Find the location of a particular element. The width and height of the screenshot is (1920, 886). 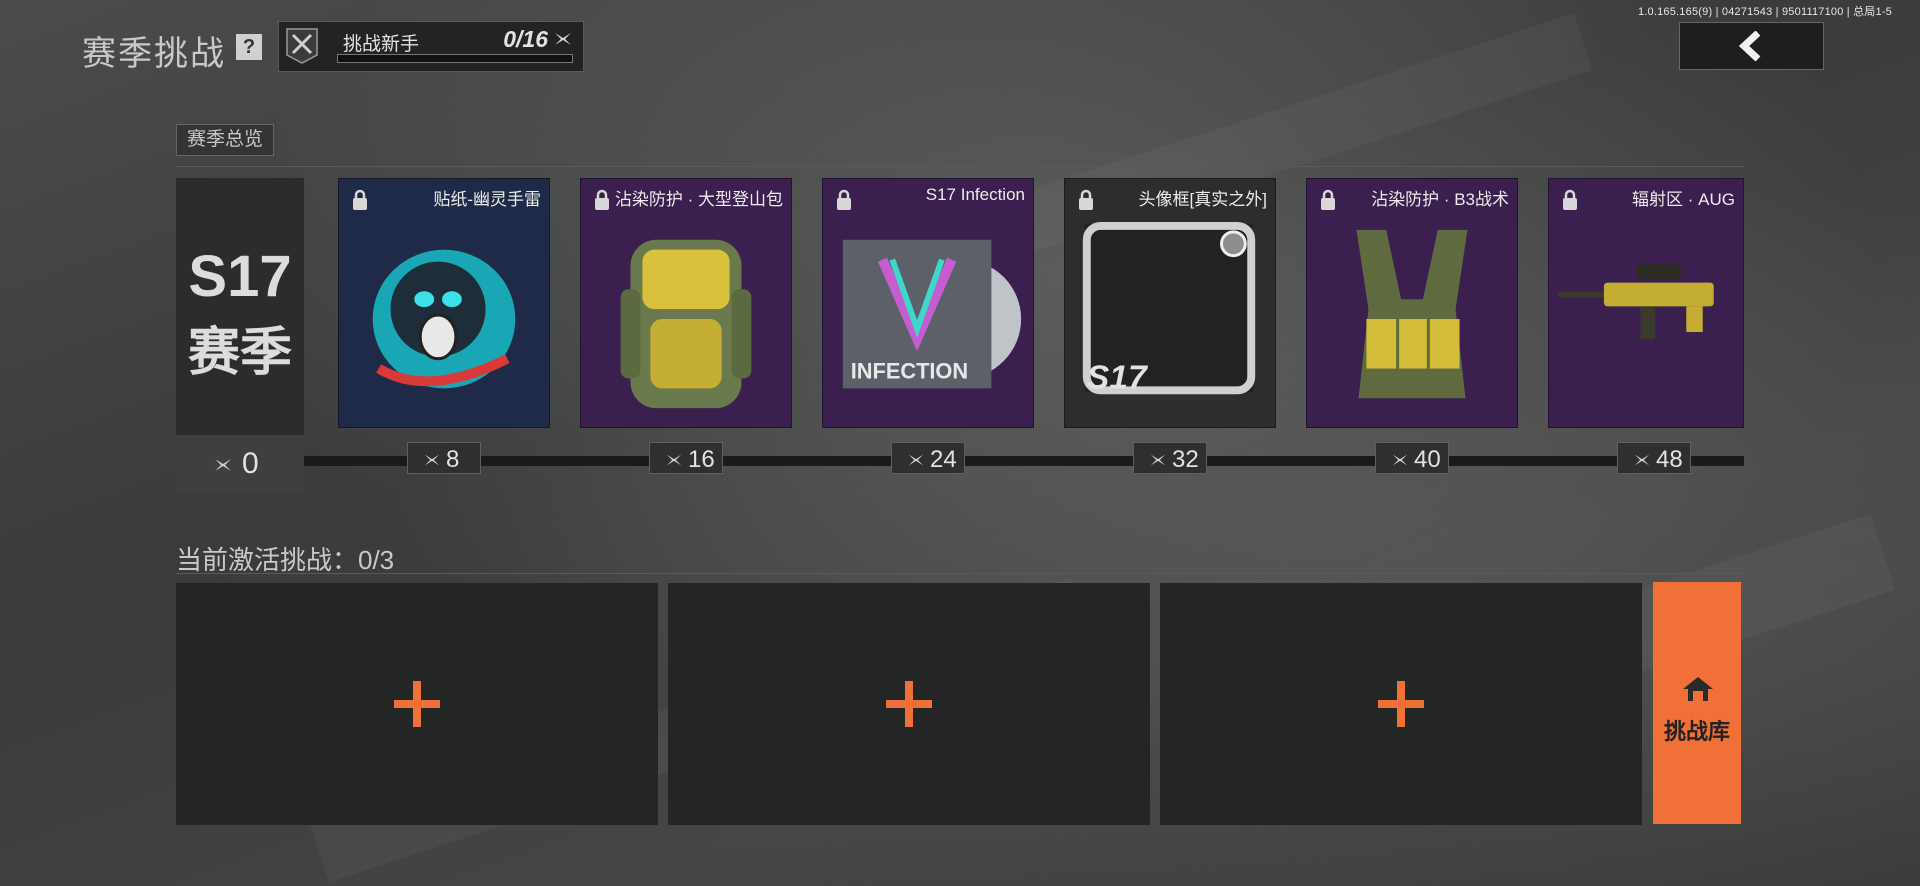

reward-card: 沾染防护 · 大型登山包 is located at coordinates (686, 303).